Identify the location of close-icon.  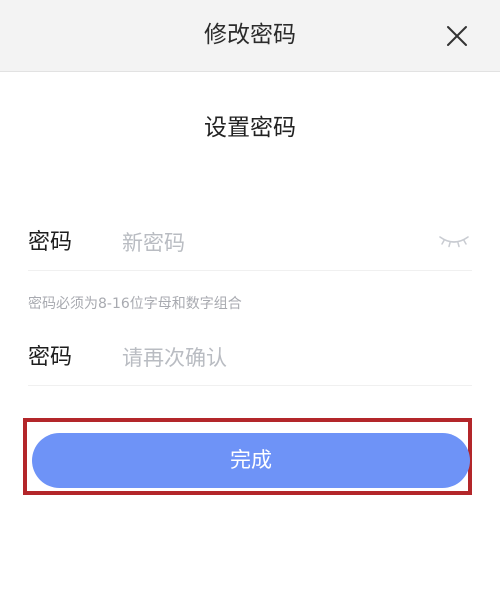
(457, 36).